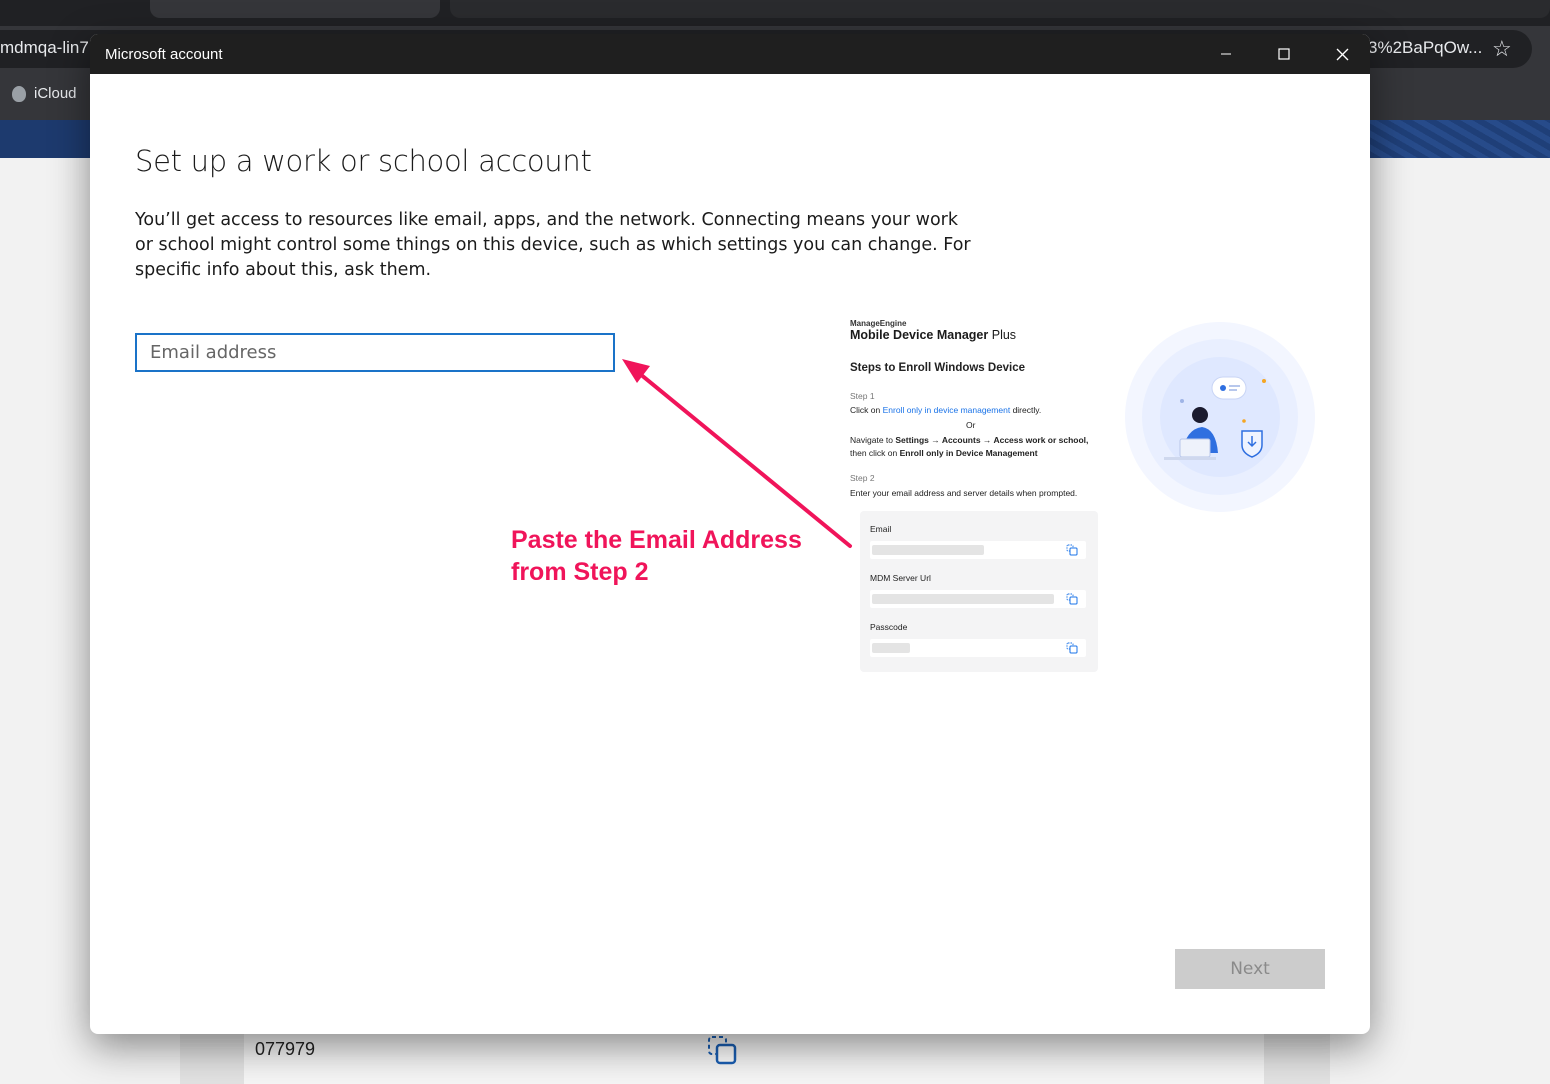 The image size is (1550, 1084). I want to click on maximize-icon, so click(1284, 54).